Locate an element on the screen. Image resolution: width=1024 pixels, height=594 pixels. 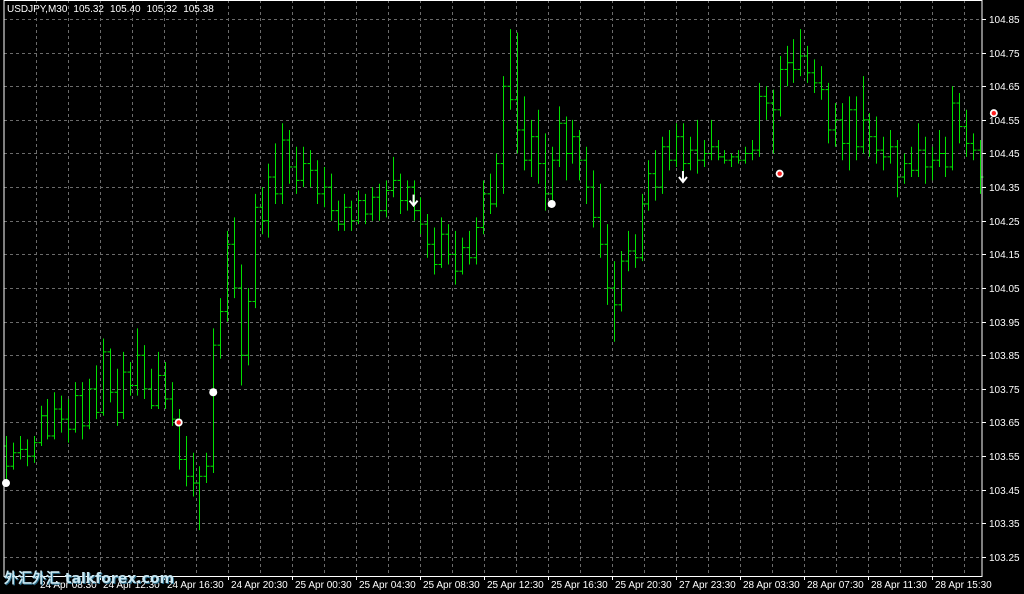
x-tick-label: 27 Apr 23:30 is located at coordinates (707, 585).